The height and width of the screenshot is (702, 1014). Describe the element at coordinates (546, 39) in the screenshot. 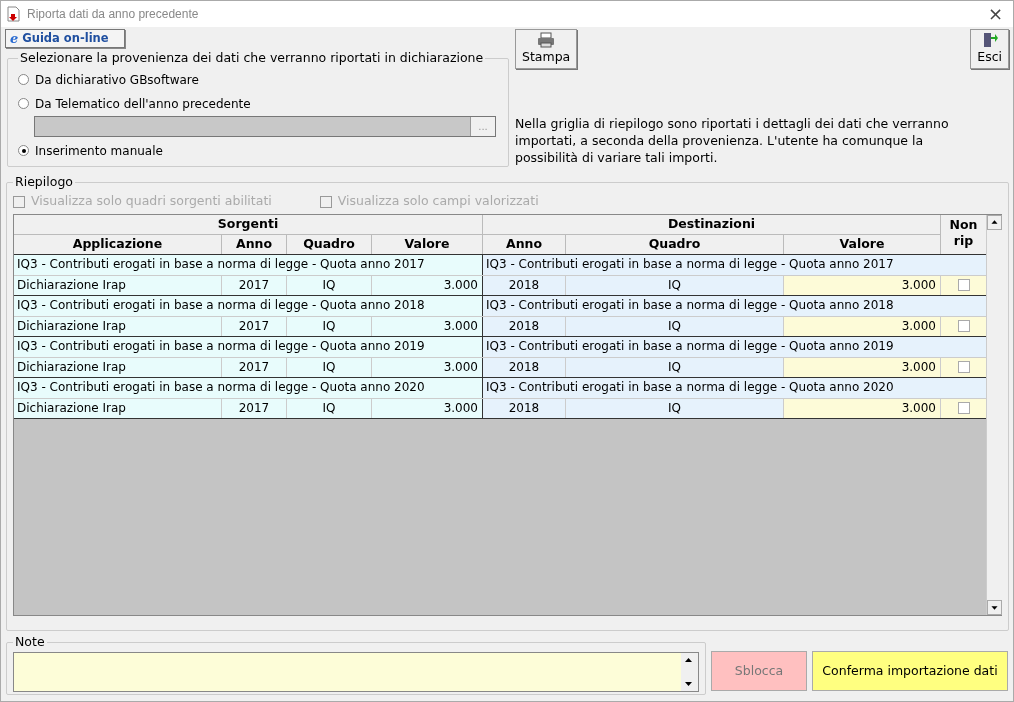

I see `printer-icon` at that location.